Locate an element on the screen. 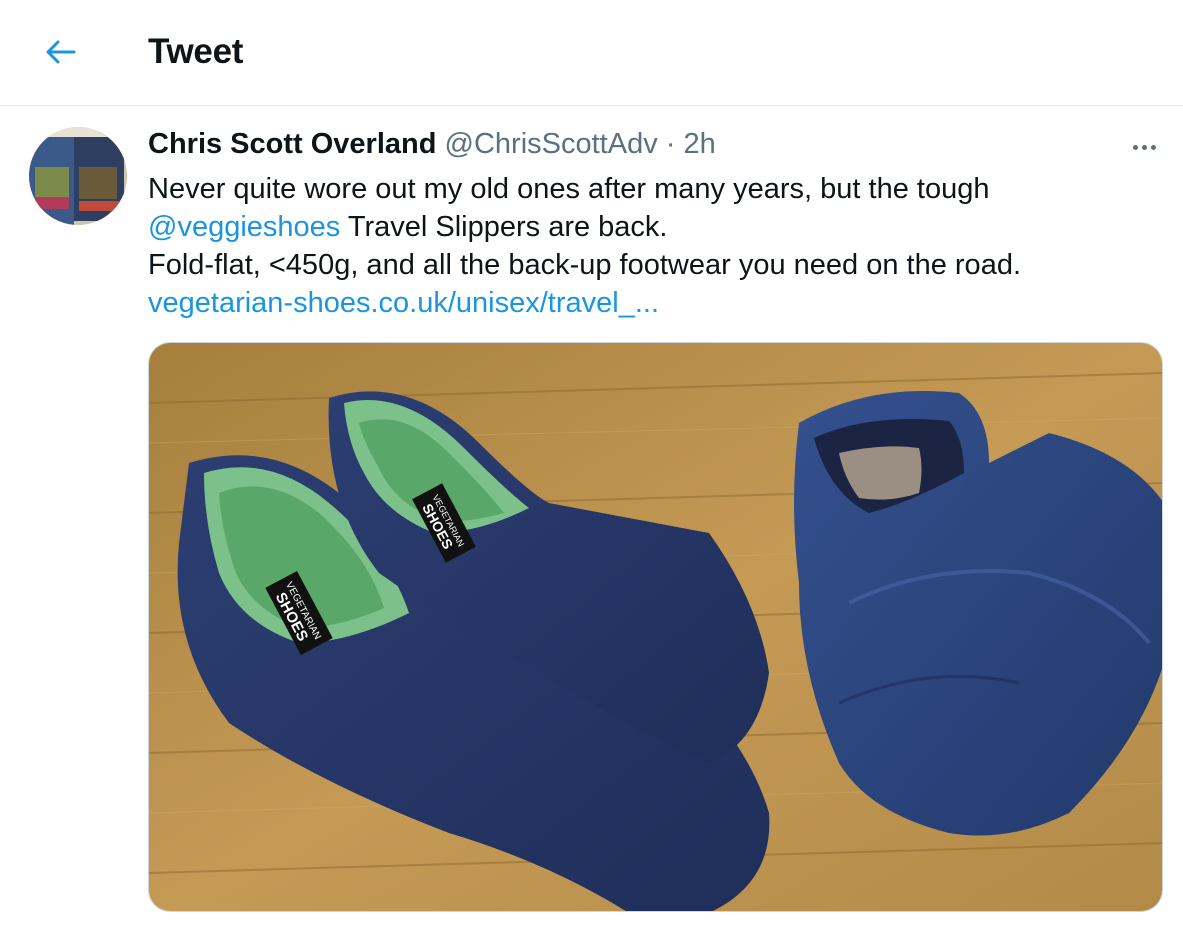  arrow-left-icon is located at coordinates (61, 52).